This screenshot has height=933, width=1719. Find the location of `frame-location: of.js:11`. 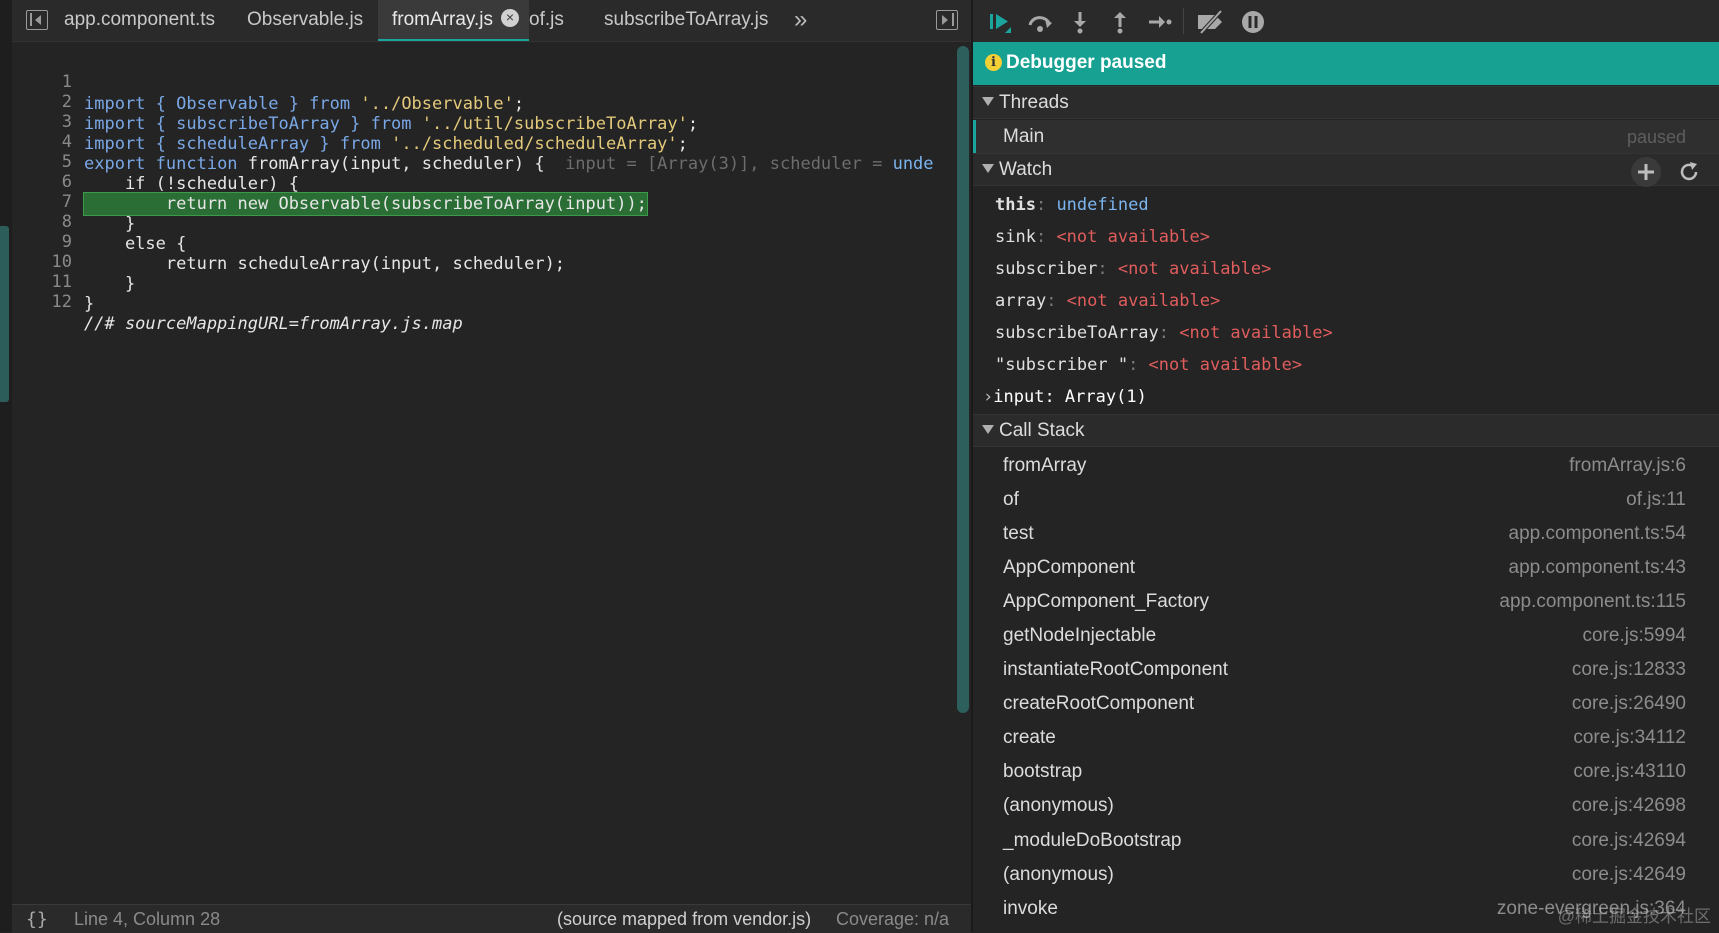

frame-location: of.js:11 is located at coordinates (1656, 499).